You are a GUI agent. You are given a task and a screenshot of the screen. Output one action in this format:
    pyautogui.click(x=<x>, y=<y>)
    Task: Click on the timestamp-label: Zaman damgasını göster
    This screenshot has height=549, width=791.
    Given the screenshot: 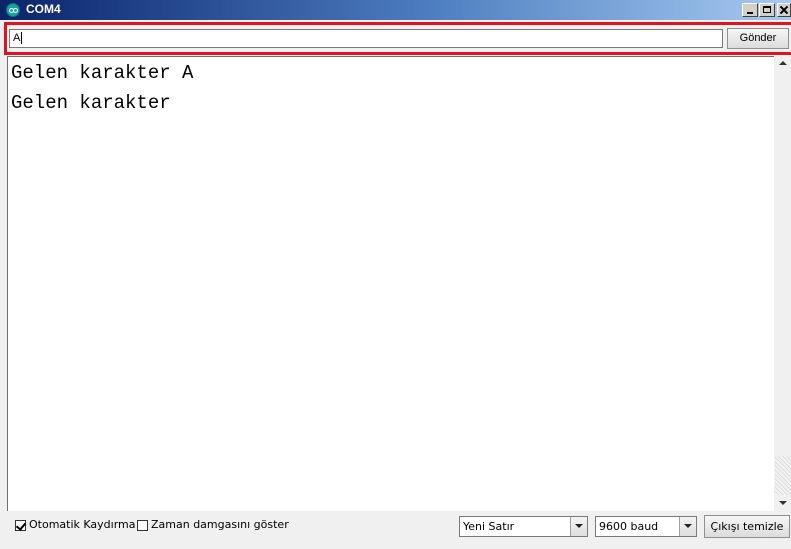 What is the action you would take?
    pyautogui.click(x=220, y=524)
    